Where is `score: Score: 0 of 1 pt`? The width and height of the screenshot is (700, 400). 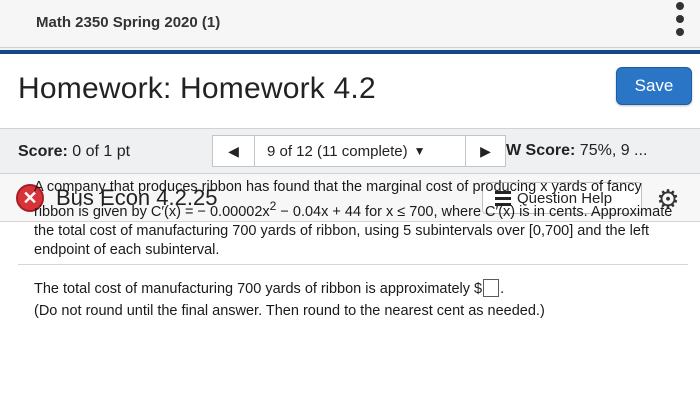
score: Score: 0 of 1 pt is located at coordinates (74, 152).